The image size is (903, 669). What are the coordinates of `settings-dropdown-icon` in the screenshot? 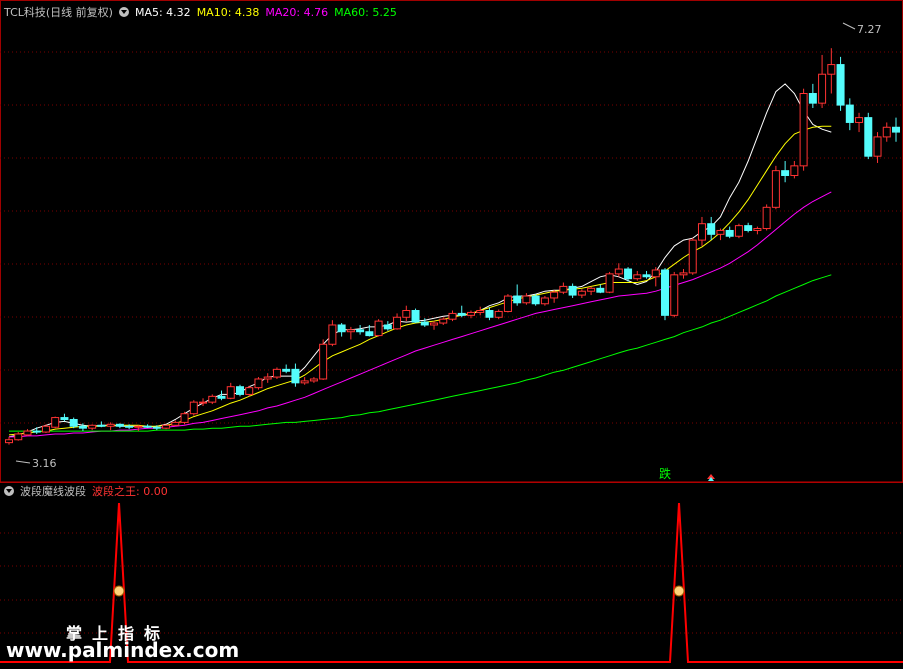 It's located at (123, 12).